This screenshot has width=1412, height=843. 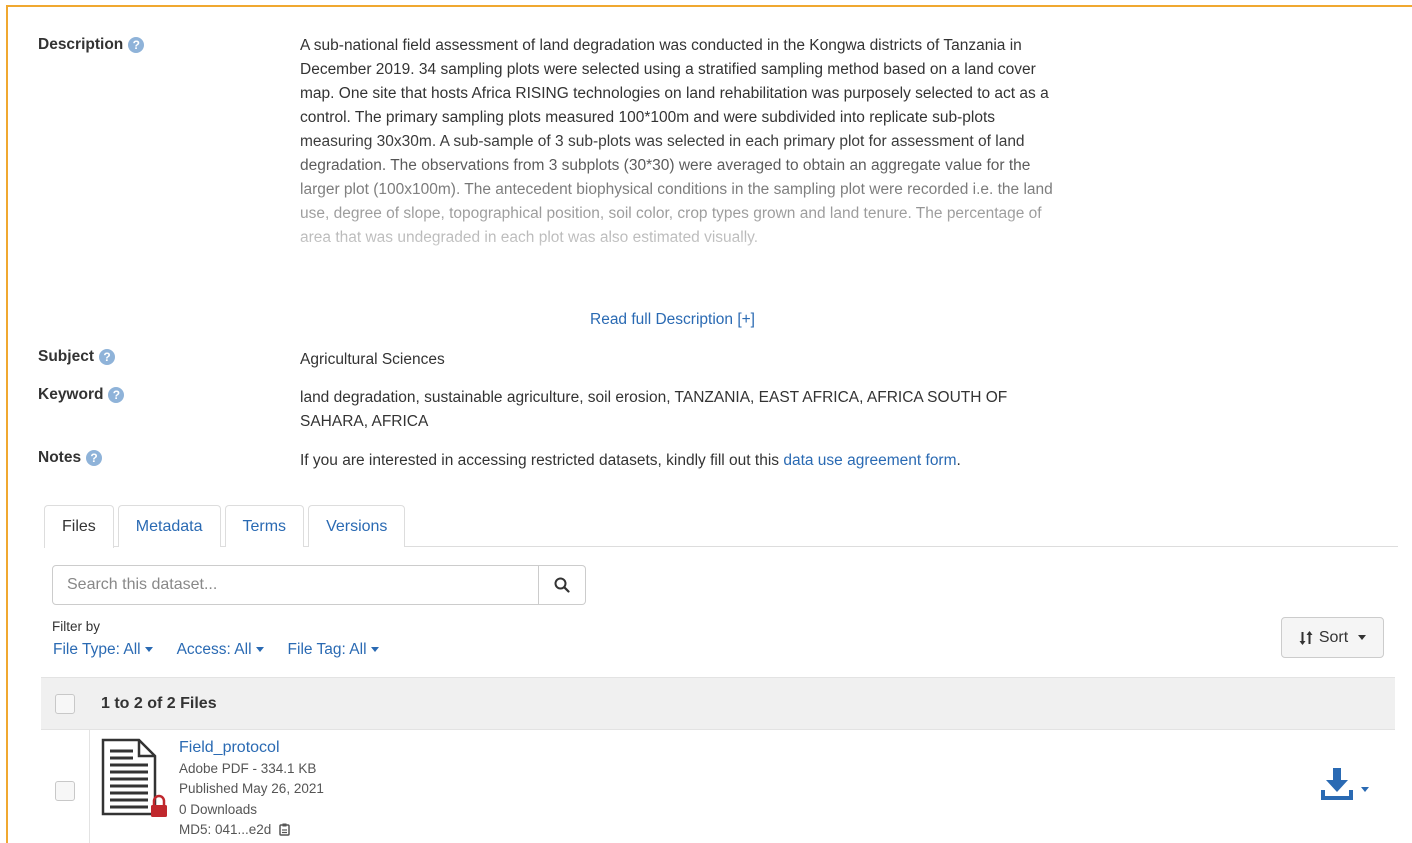 I want to click on read-full-description-link: Read full Description [+], so click(x=672, y=320).